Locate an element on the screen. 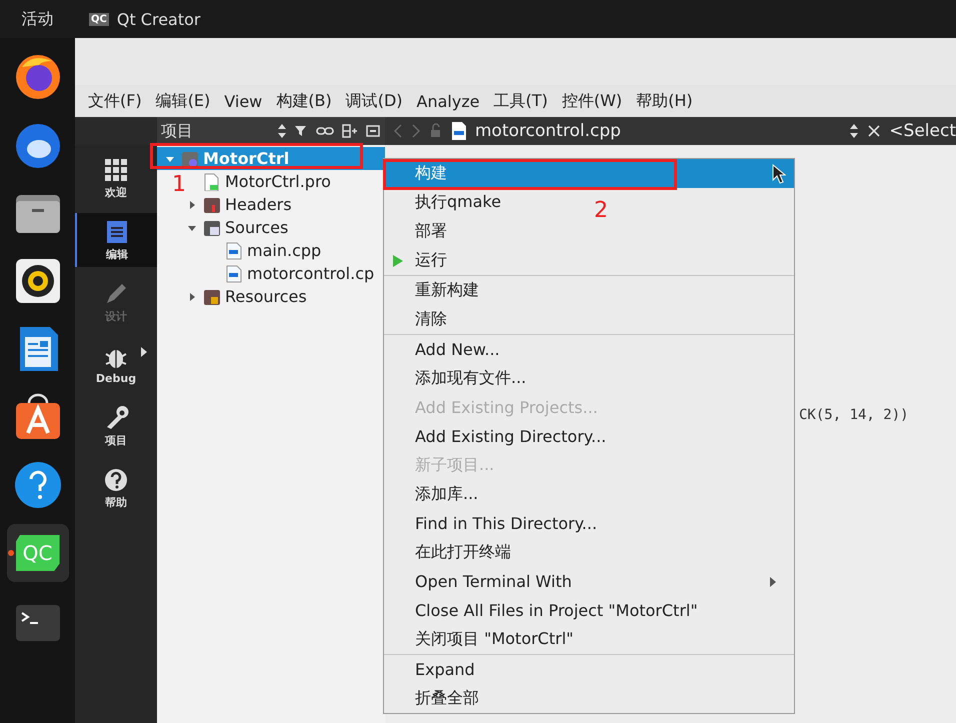 The image size is (956, 723). submenu-arrow-icon is located at coordinates (773, 581).